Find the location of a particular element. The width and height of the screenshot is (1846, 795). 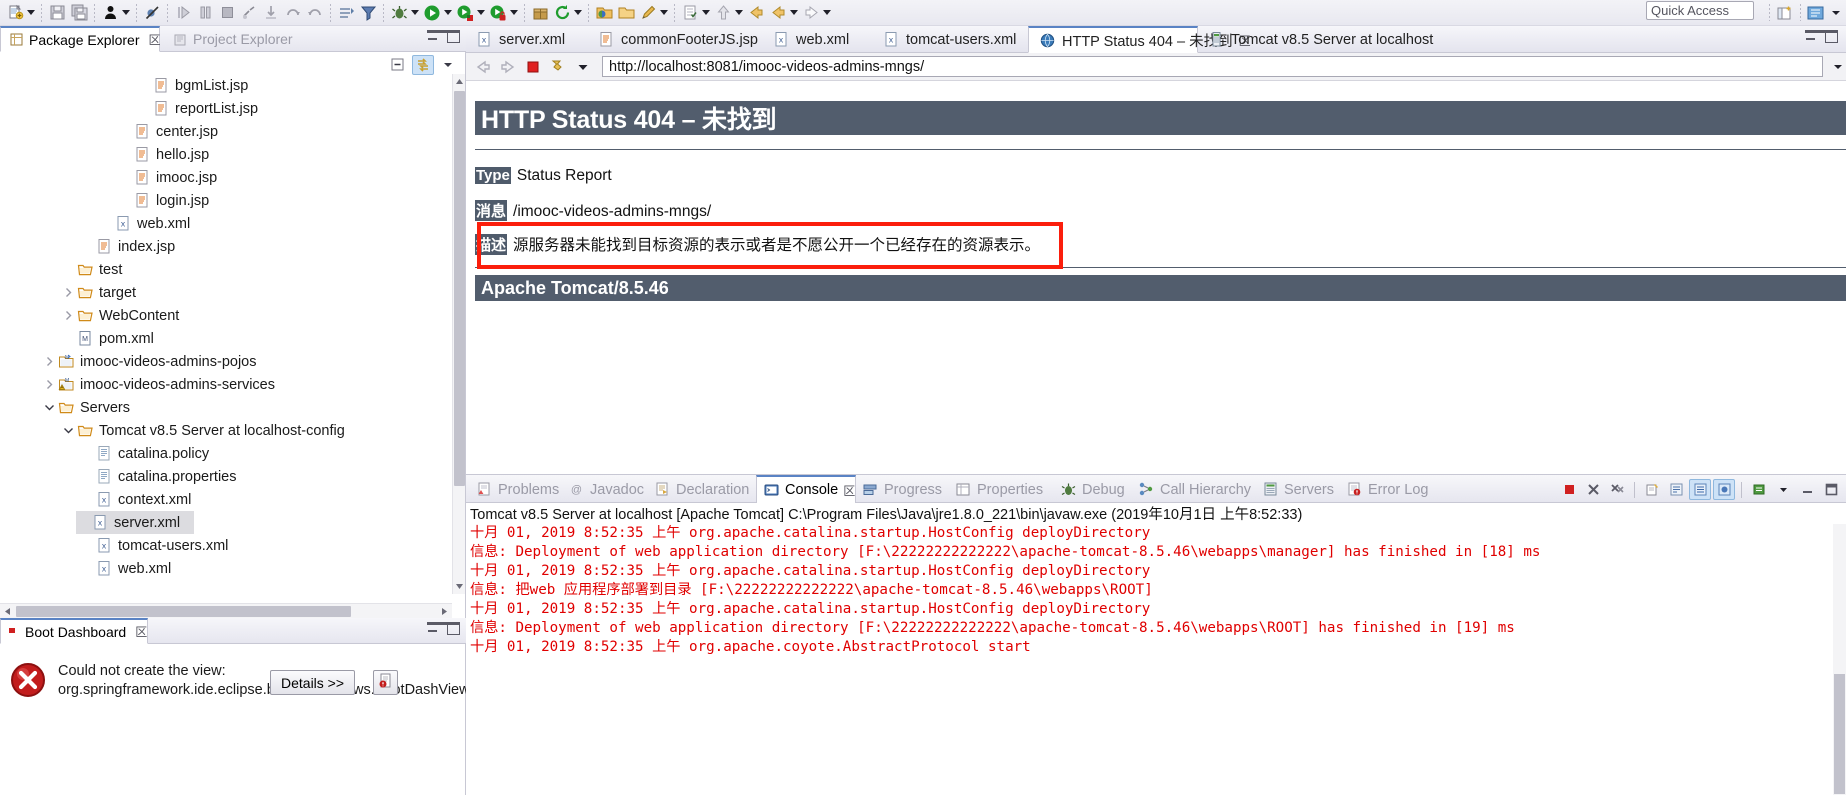

perspective-more-icon is located at coordinates (1836, 13).